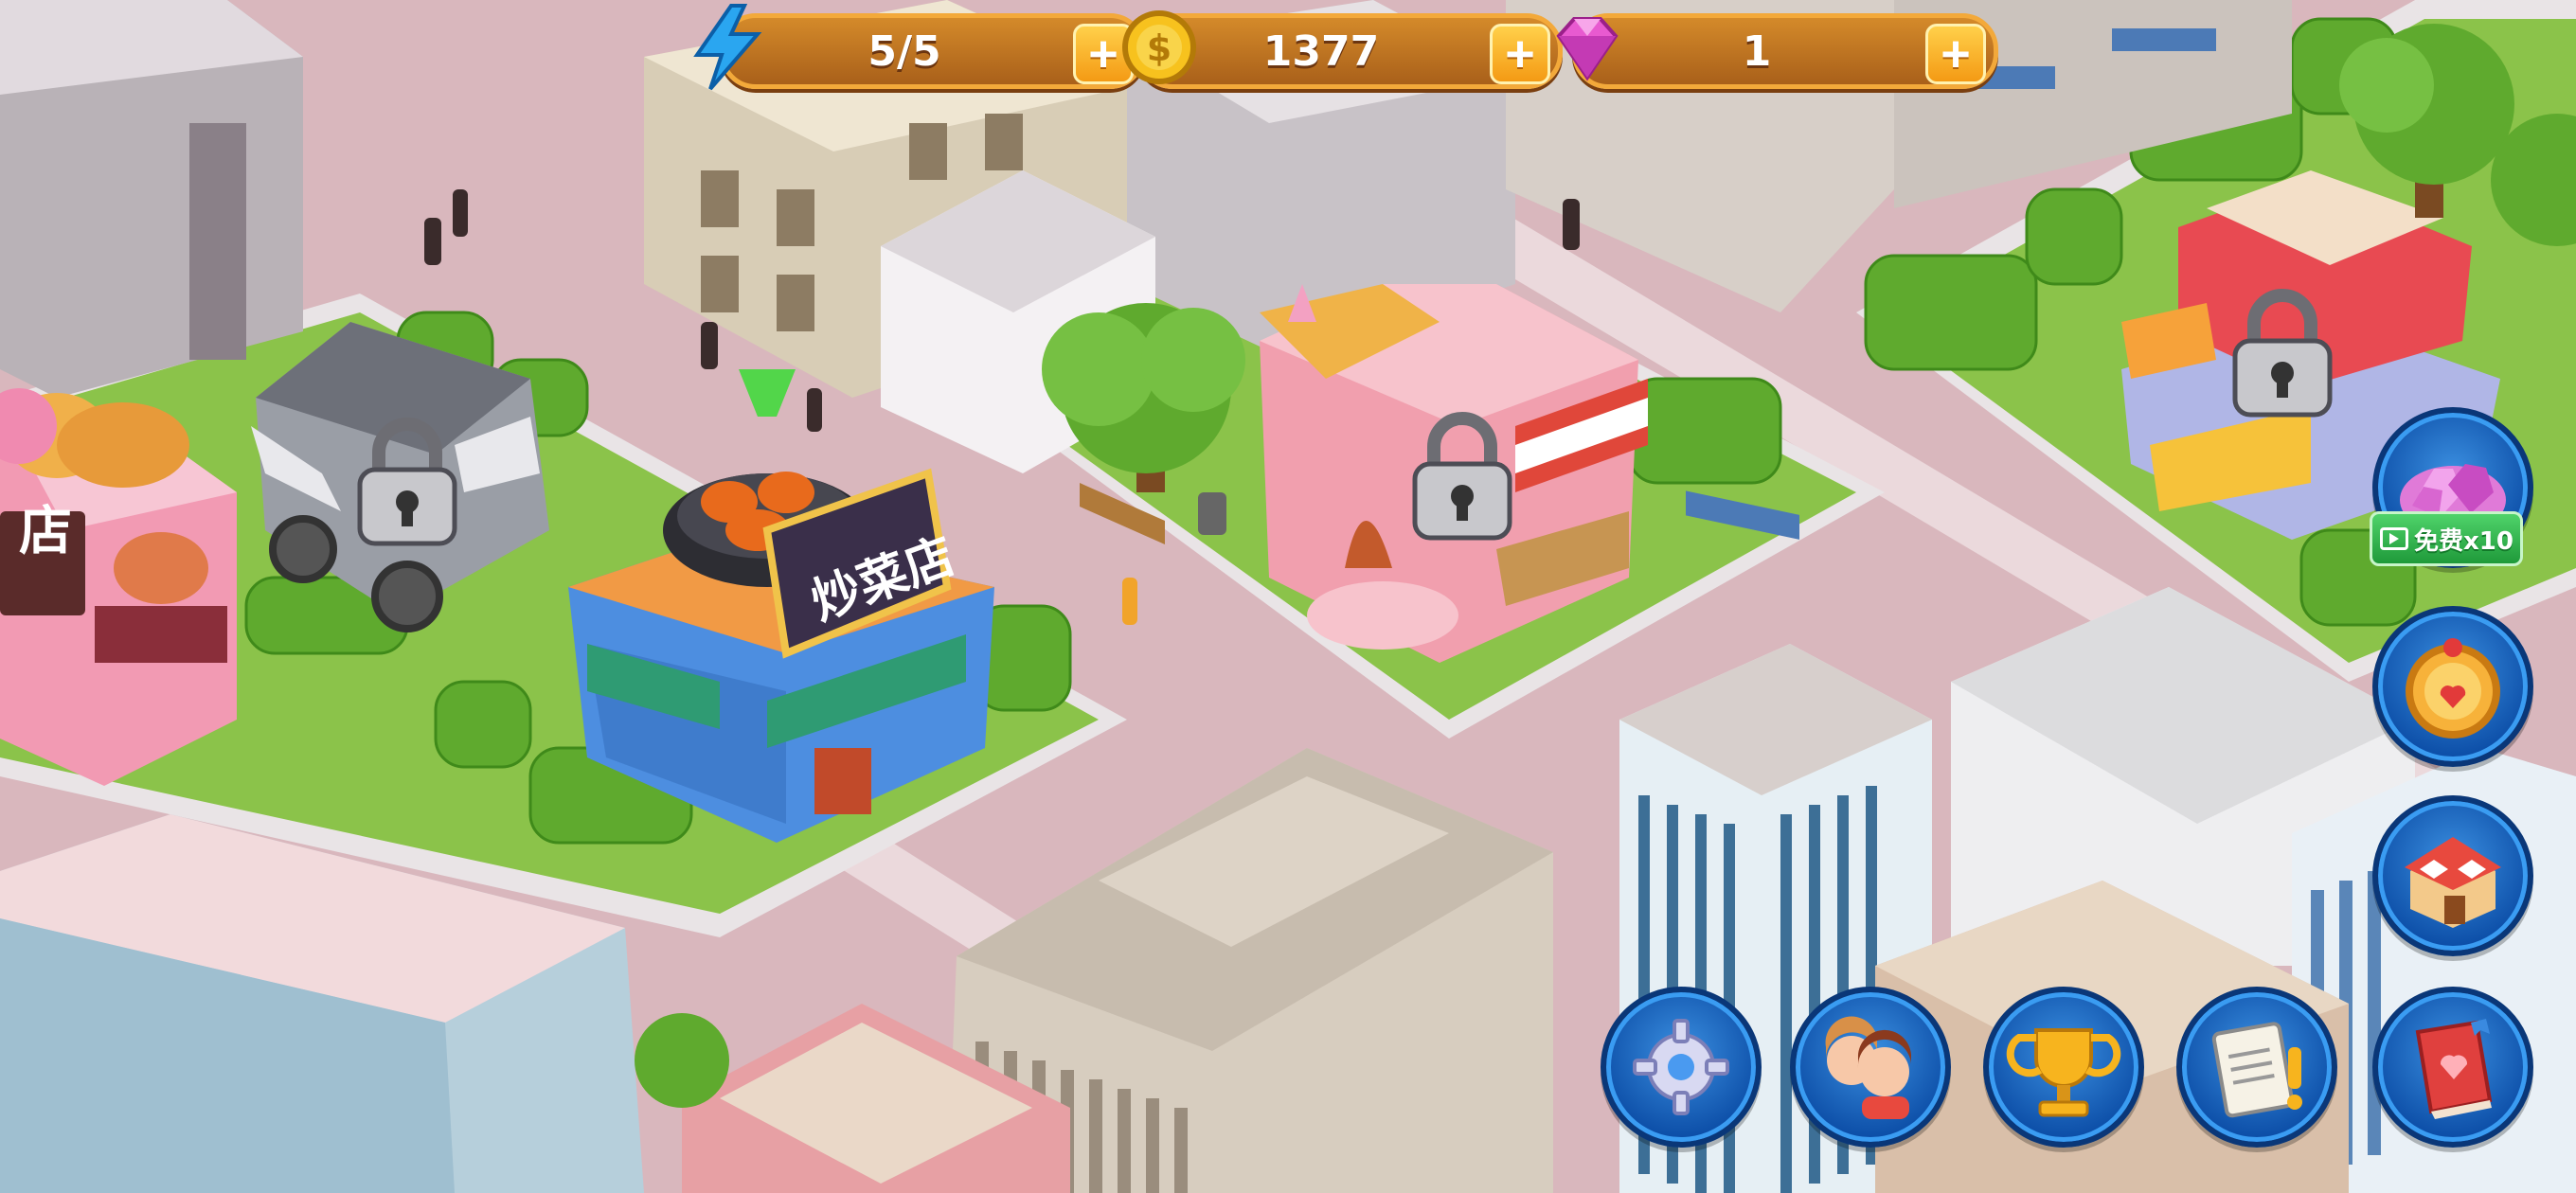 Image resolution: width=2576 pixels, height=1193 pixels. I want to click on recipes-button, so click(2452, 1067).